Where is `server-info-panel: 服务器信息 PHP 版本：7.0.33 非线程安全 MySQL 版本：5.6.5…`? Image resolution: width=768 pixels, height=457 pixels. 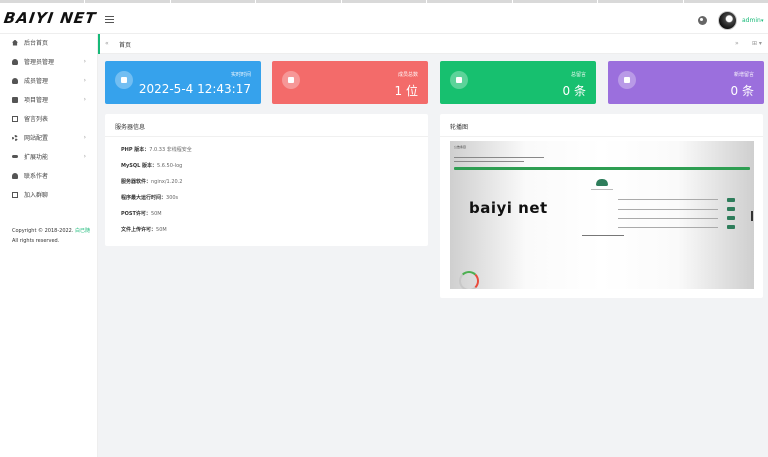 server-info-panel: 服务器信息 PHP 版本：7.0.33 非线程安全 MySQL 版本：5.6.5… is located at coordinates (266, 180).